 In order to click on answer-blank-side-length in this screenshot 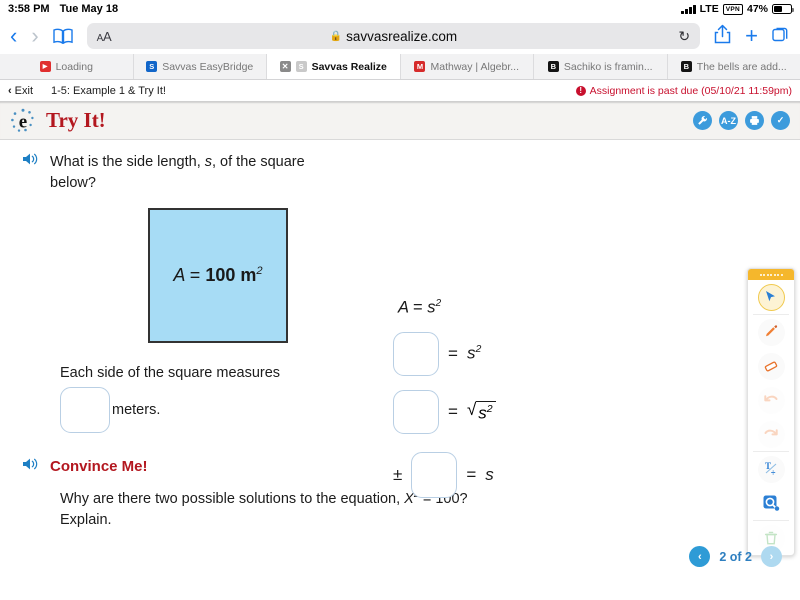, I will do `click(85, 410)`.